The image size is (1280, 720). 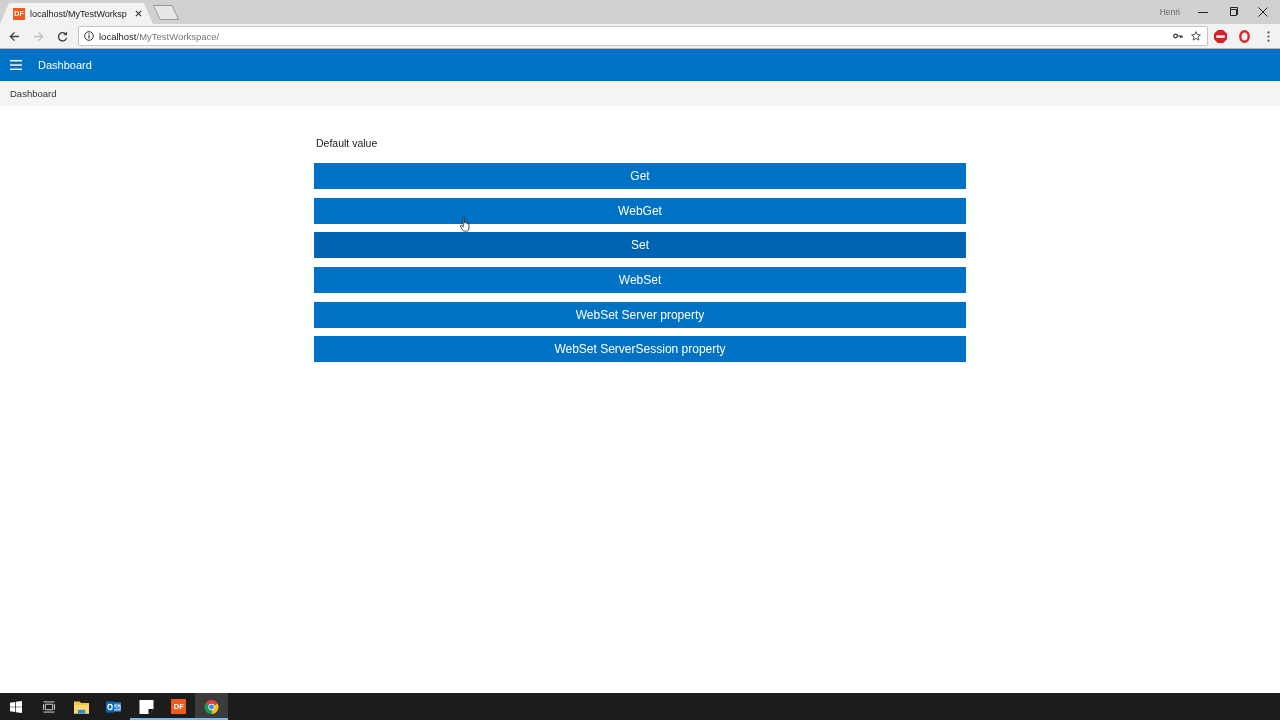 I want to click on action-button: WebGet, so click(x=640, y=210).